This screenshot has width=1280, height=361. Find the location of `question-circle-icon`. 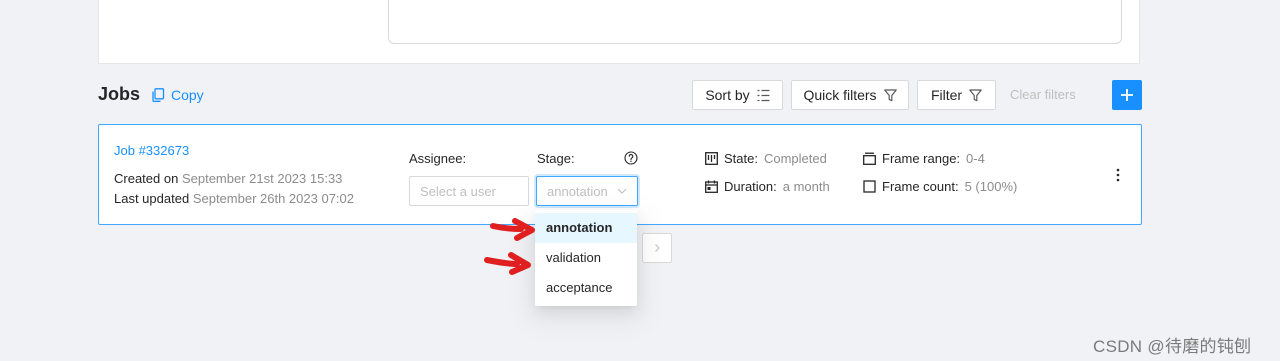

question-circle-icon is located at coordinates (631, 158).